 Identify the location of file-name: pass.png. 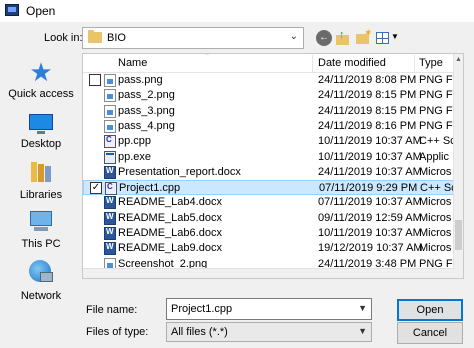
(140, 80).